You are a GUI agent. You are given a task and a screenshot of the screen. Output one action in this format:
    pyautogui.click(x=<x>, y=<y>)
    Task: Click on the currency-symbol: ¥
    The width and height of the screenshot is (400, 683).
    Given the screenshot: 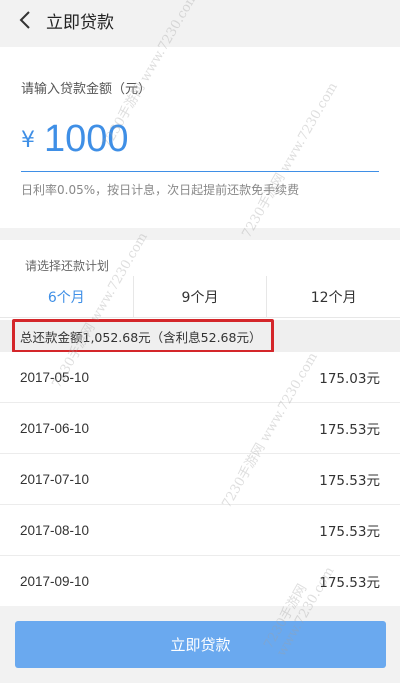 What is the action you would take?
    pyautogui.click(x=28, y=140)
    